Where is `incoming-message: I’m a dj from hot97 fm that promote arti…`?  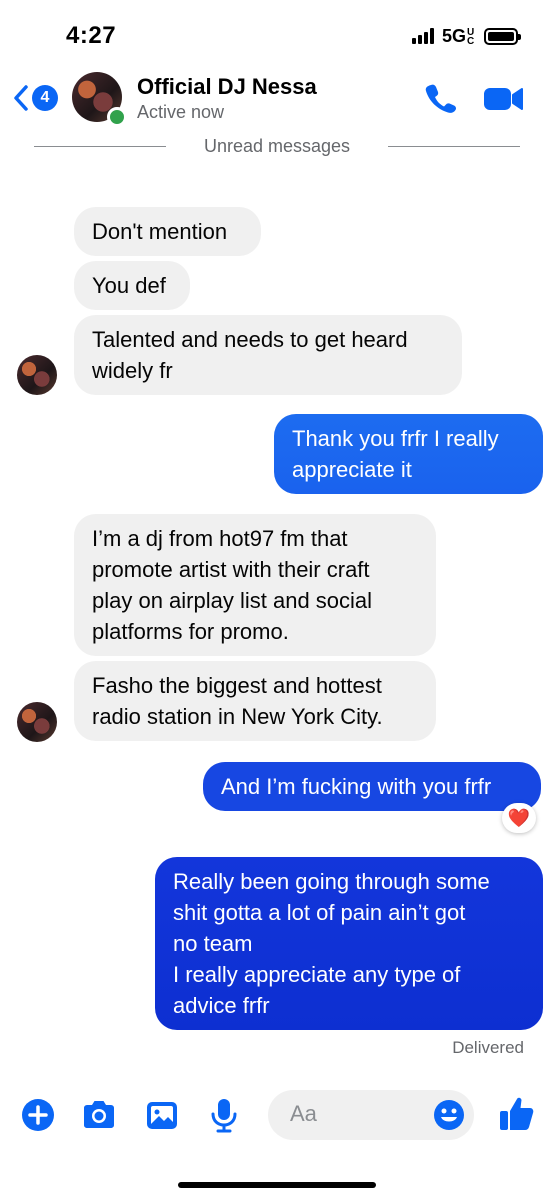 incoming-message: I’m a dj from hot97 fm that promote arti… is located at coordinates (255, 585).